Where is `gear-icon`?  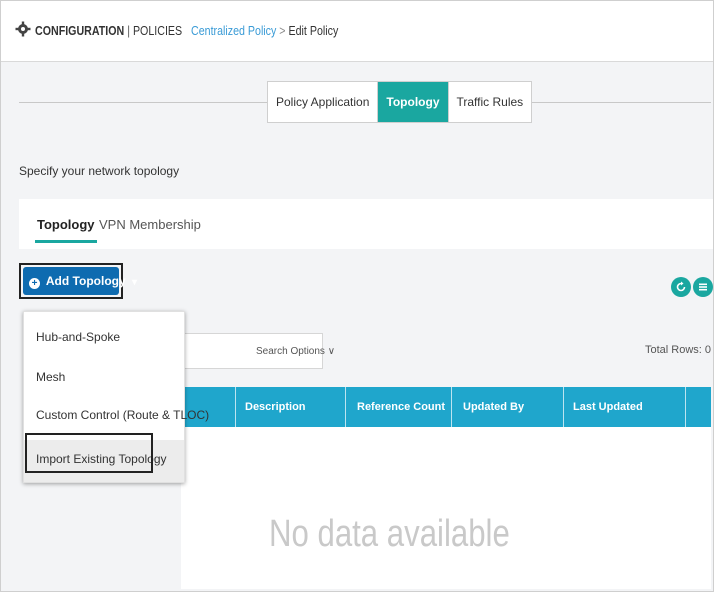 gear-icon is located at coordinates (23, 29).